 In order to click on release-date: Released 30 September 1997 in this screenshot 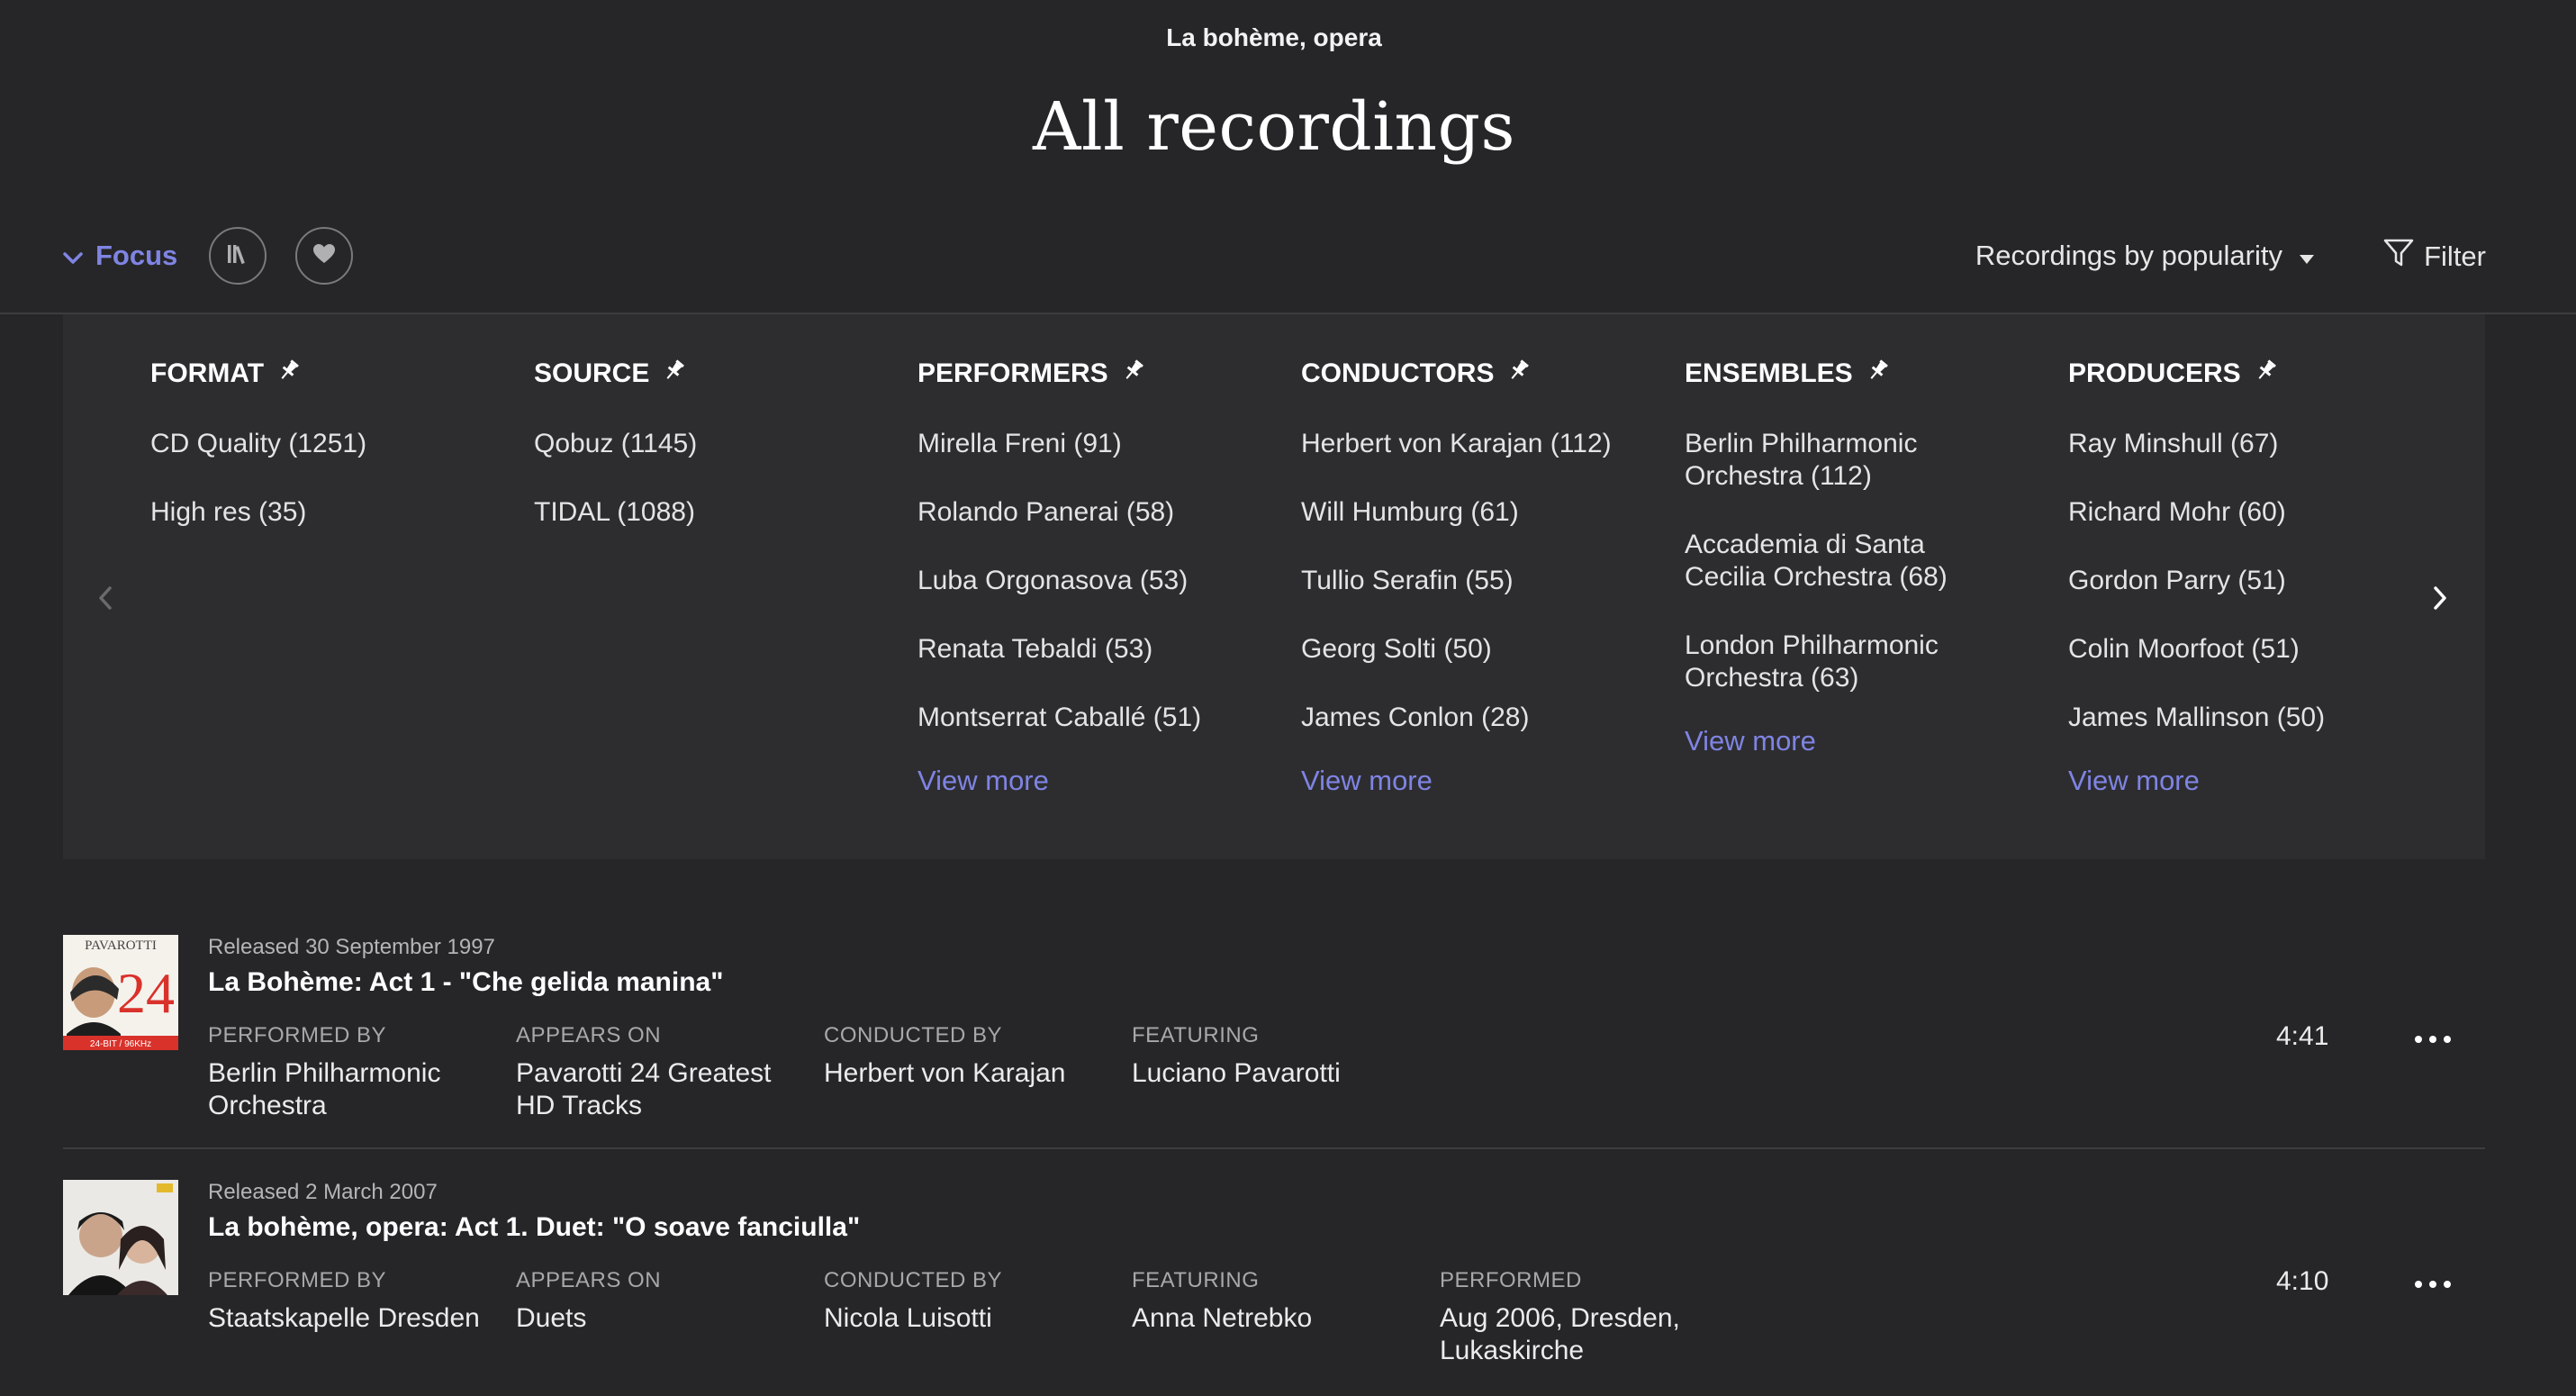, I will do `click(351, 947)`.